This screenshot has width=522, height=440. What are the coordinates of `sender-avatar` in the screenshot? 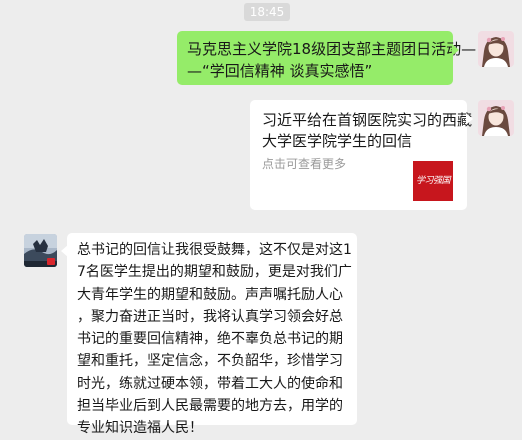 It's located at (40, 250).